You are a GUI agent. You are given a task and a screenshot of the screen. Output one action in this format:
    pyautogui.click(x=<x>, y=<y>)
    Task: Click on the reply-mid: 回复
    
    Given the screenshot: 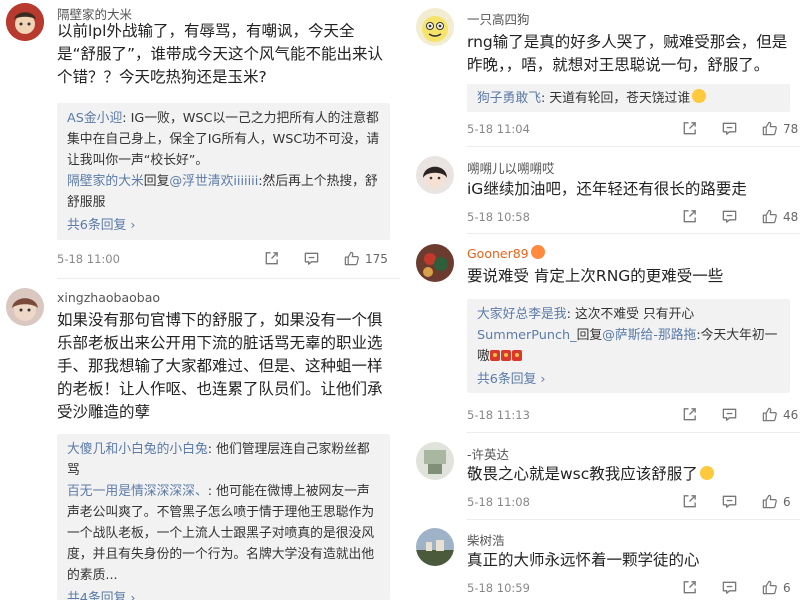 What is the action you would take?
    pyautogui.click(x=156, y=181)
    